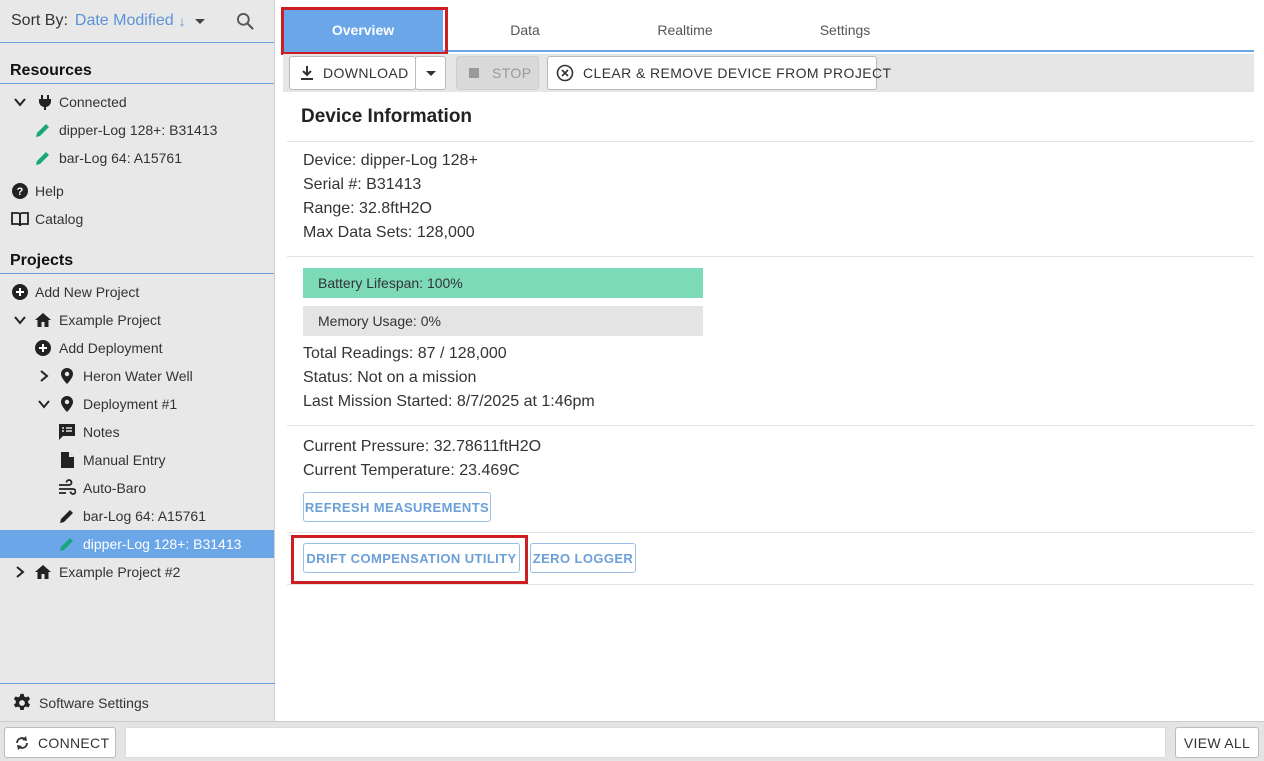 Image resolution: width=1264 pixels, height=761 pixels. Describe the element at coordinates (685, 29) in the screenshot. I see `tab-realtime: Realtime` at that location.